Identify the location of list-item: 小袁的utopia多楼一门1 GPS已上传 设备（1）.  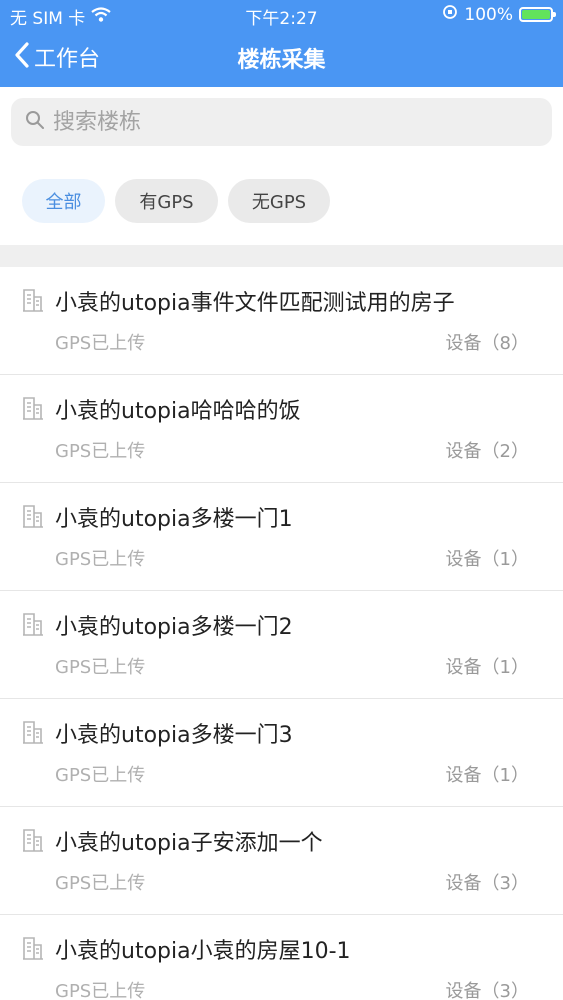
(281, 537).